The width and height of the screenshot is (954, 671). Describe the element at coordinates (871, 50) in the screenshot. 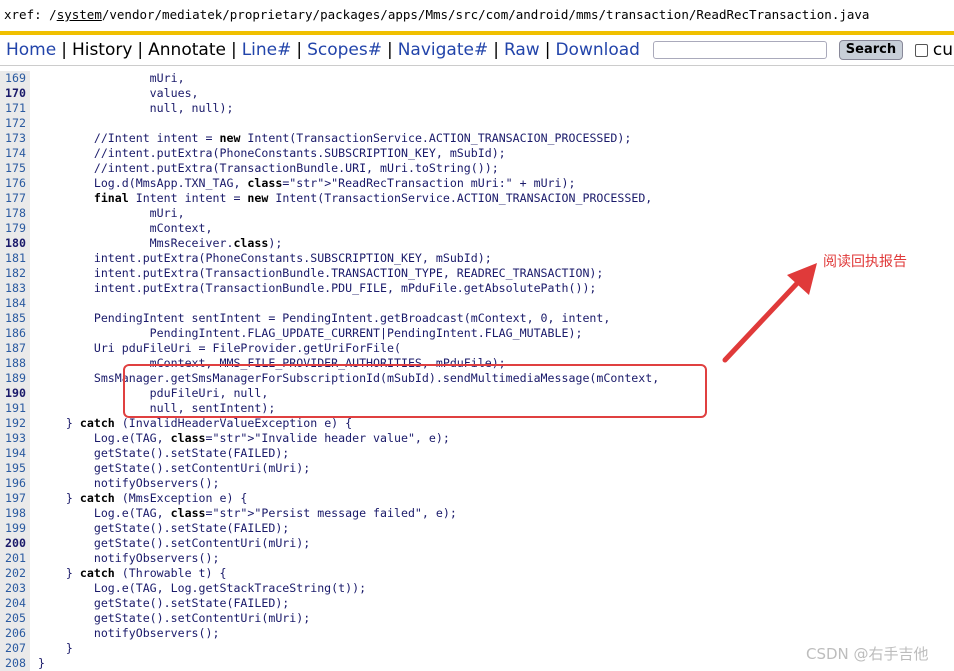

I see `search-button: Search` at that location.